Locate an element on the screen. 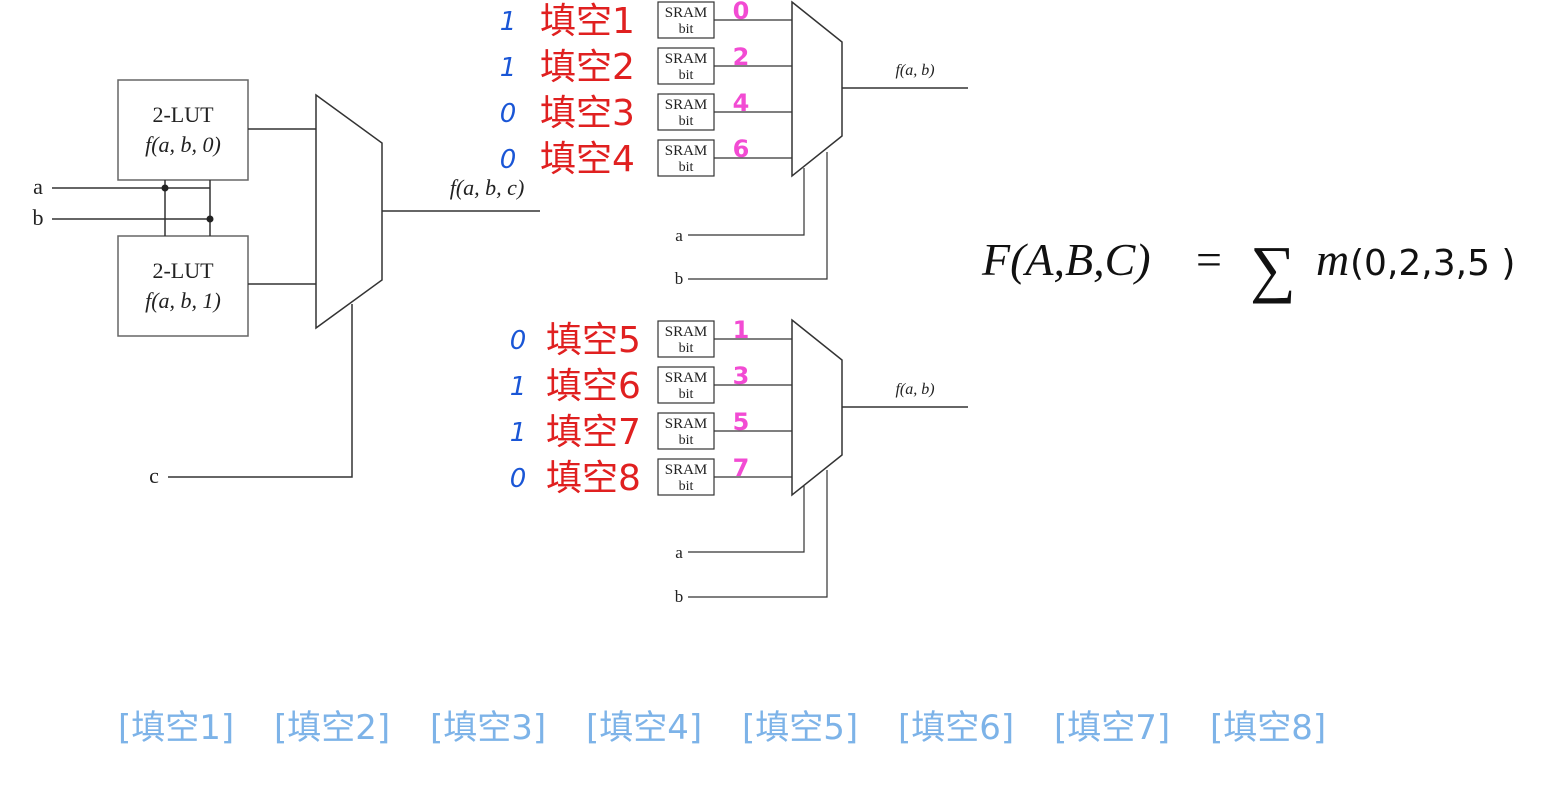  answer-field-1: [填空1] is located at coordinates (196, 724).